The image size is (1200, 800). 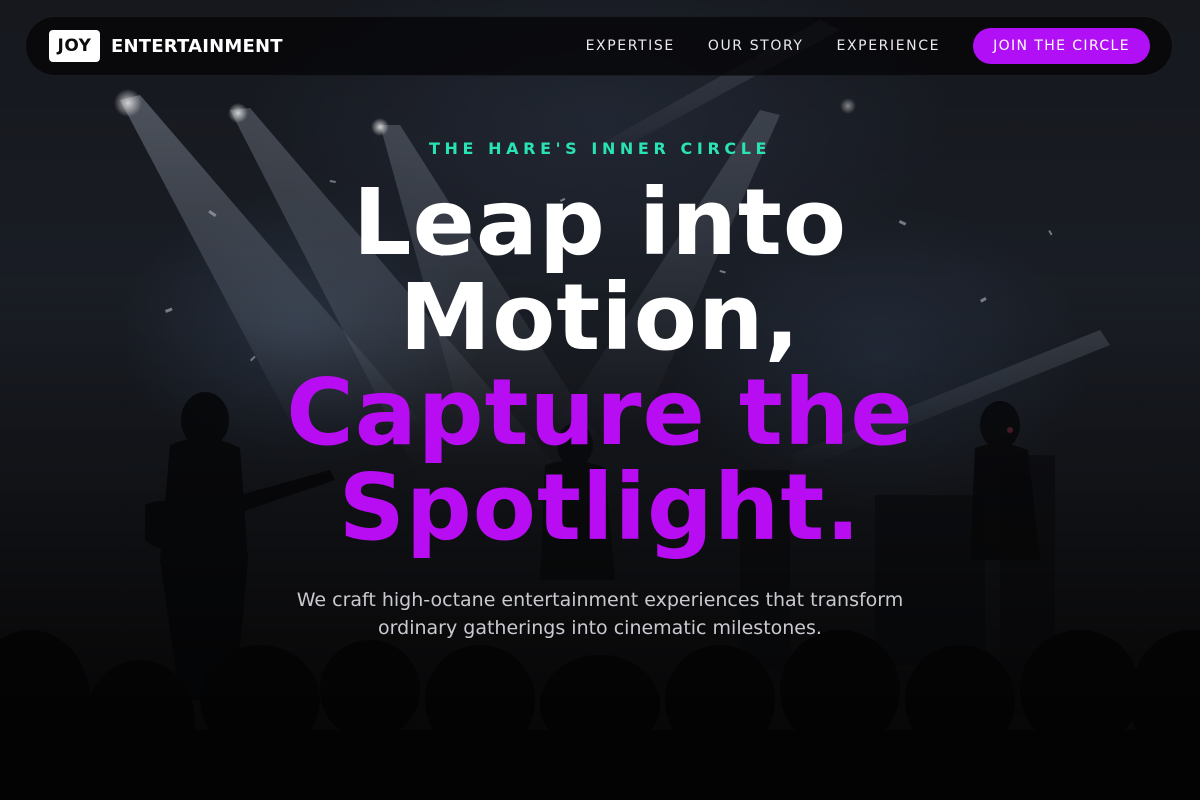 I want to click on brand-badge: JOY, so click(x=74, y=46).